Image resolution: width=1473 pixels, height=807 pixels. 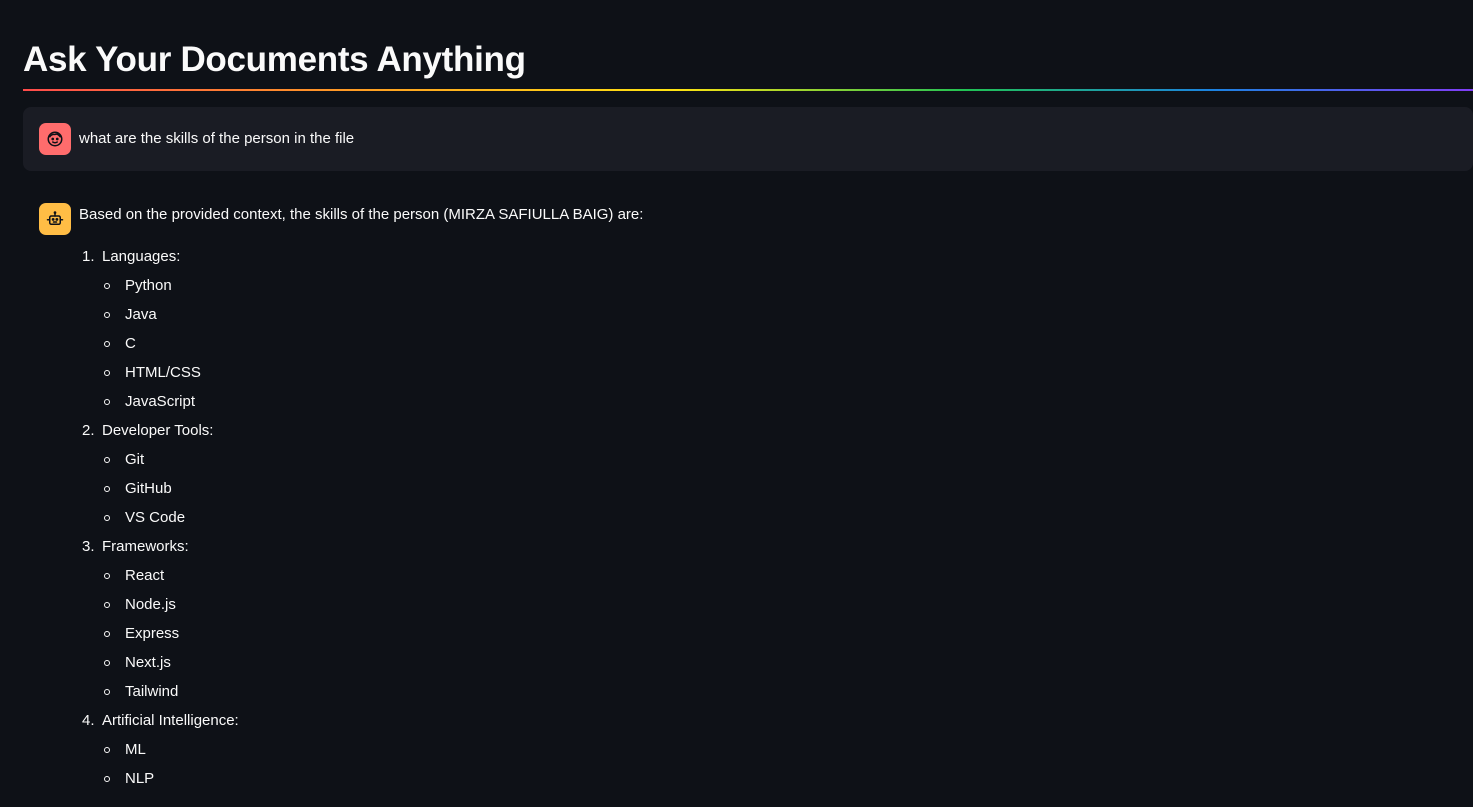 I want to click on skill-item: NLP, so click(x=170, y=783).